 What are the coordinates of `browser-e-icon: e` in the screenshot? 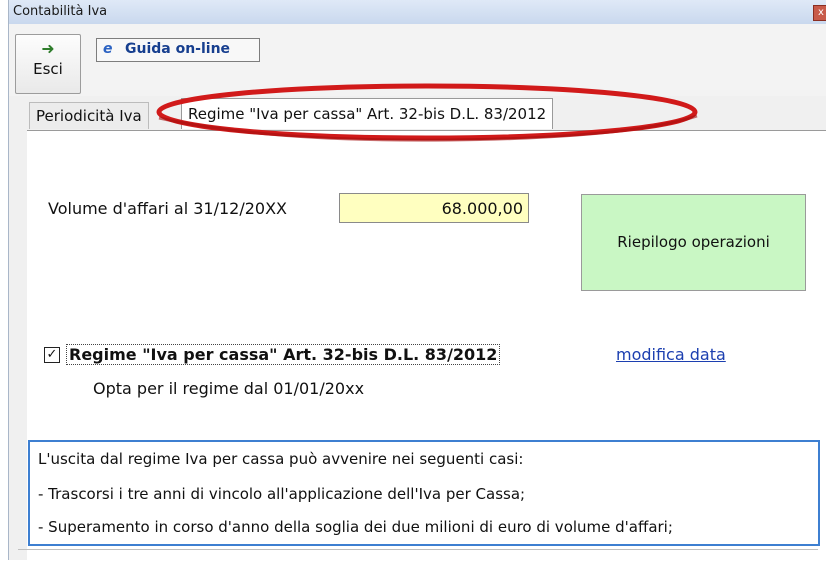 It's located at (108, 49).